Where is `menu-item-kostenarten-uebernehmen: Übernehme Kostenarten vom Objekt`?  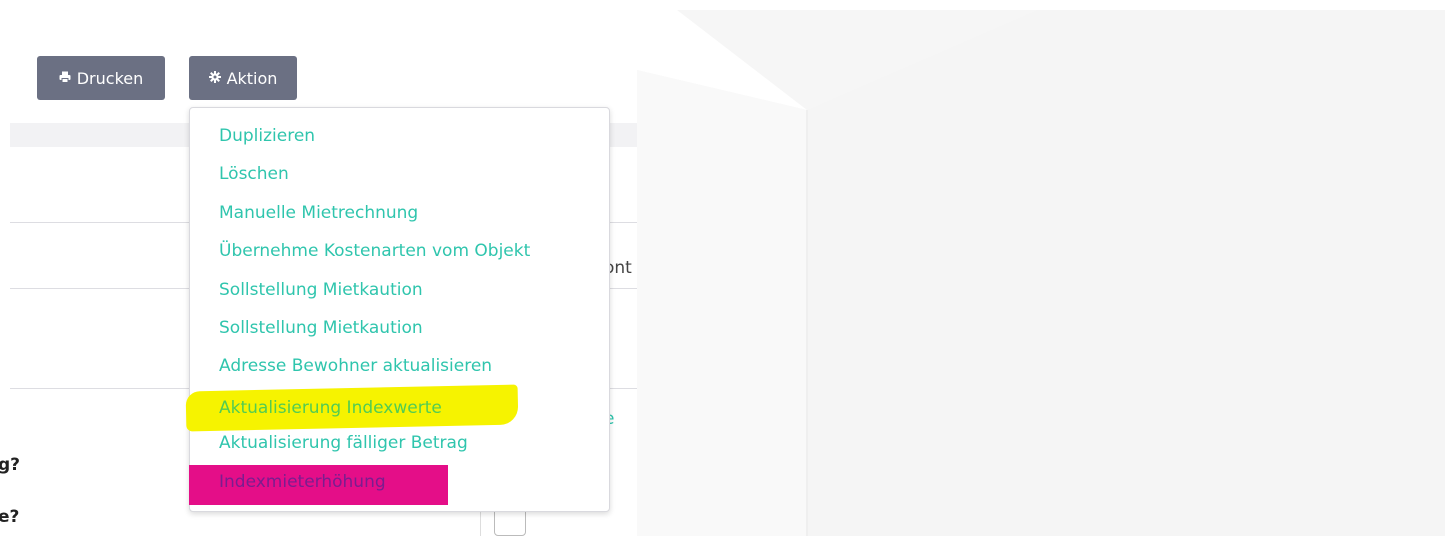 menu-item-kostenarten-uebernehmen: Übernehme Kostenarten vom Objekt is located at coordinates (374, 251).